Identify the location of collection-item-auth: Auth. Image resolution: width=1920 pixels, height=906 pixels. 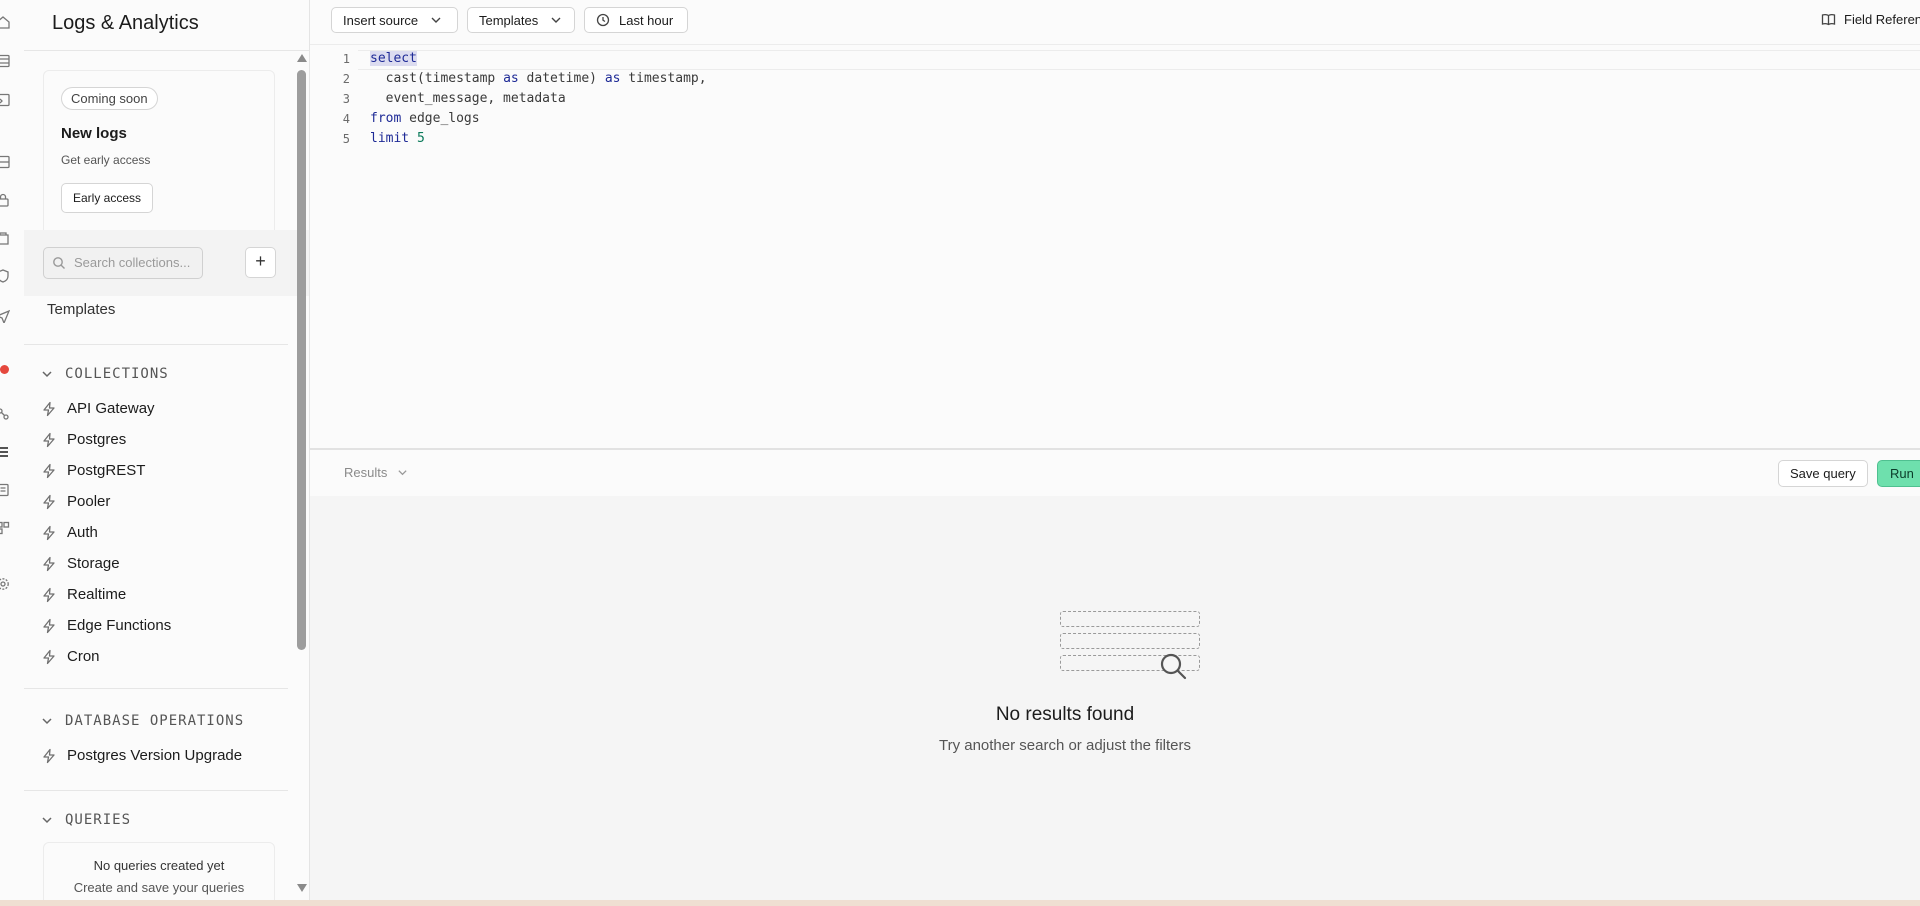
(69, 532).